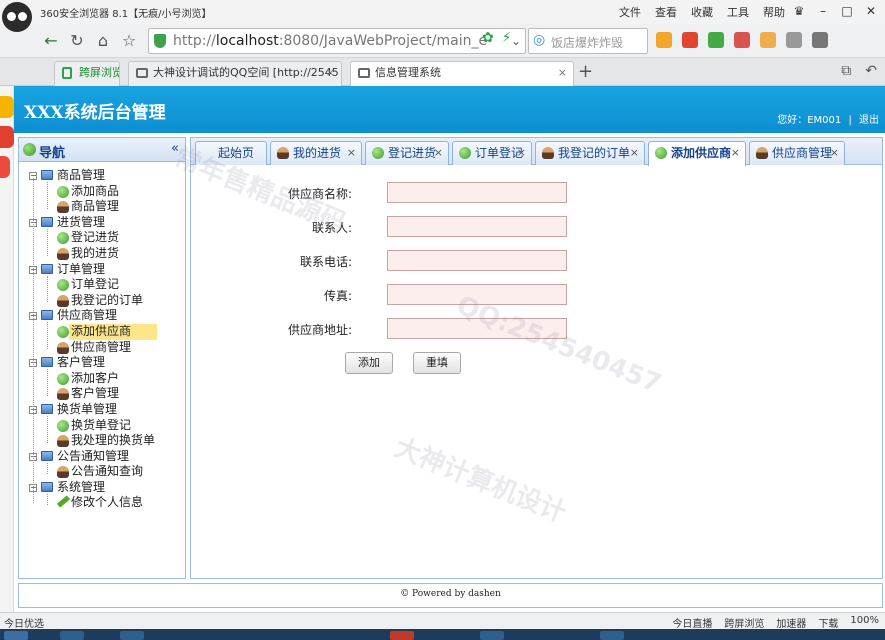 This screenshot has height=640, width=885. Describe the element at coordinates (585, 71) in the screenshot. I see `new-tab-icon: +` at that location.